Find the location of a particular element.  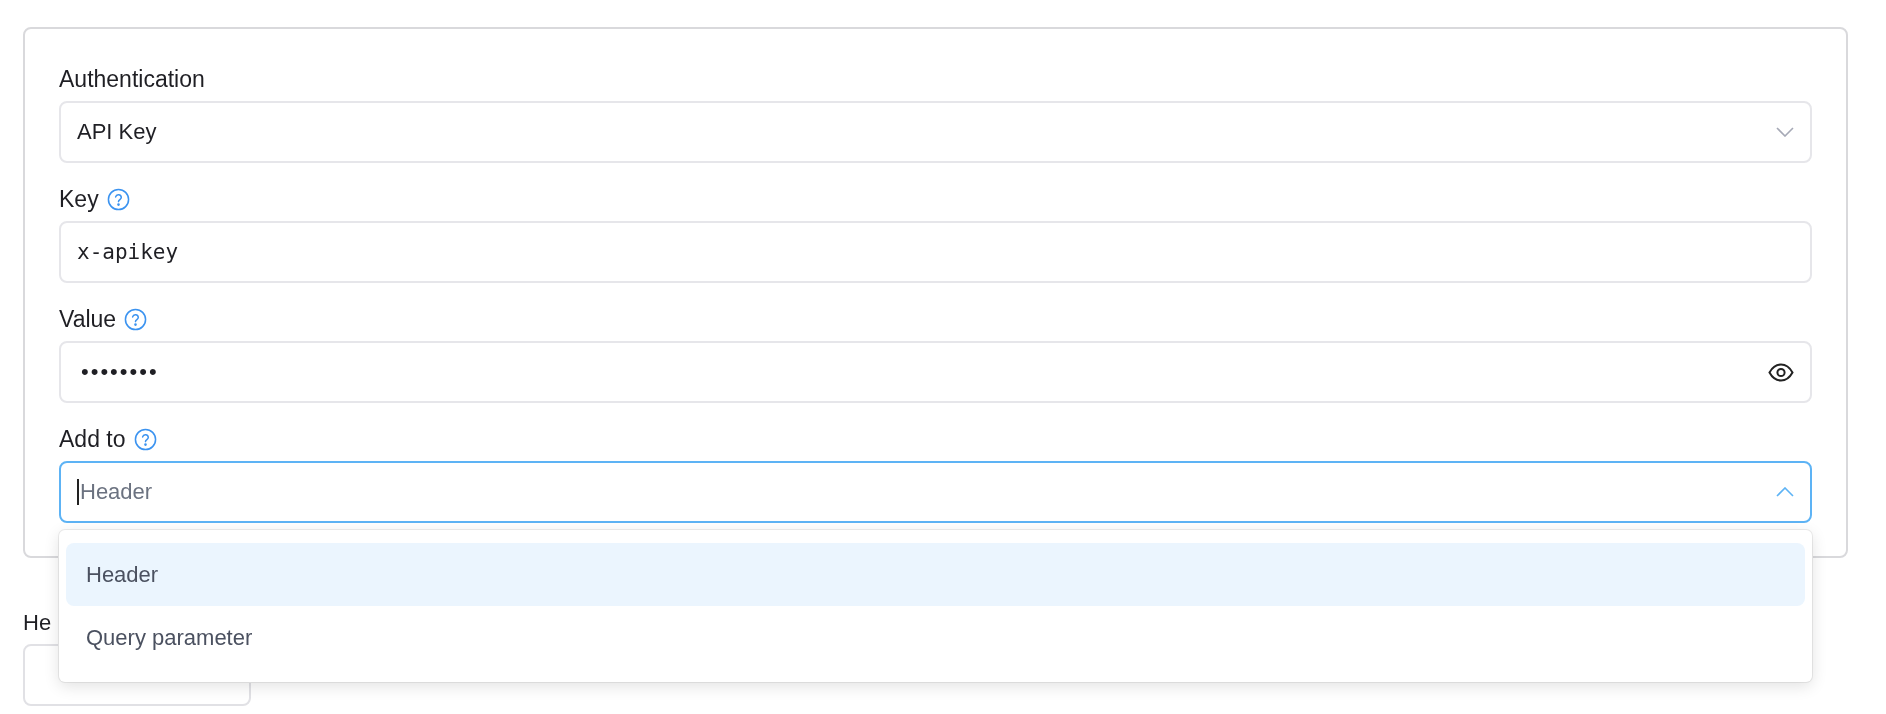

field-label: Add to is located at coordinates (92, 439).